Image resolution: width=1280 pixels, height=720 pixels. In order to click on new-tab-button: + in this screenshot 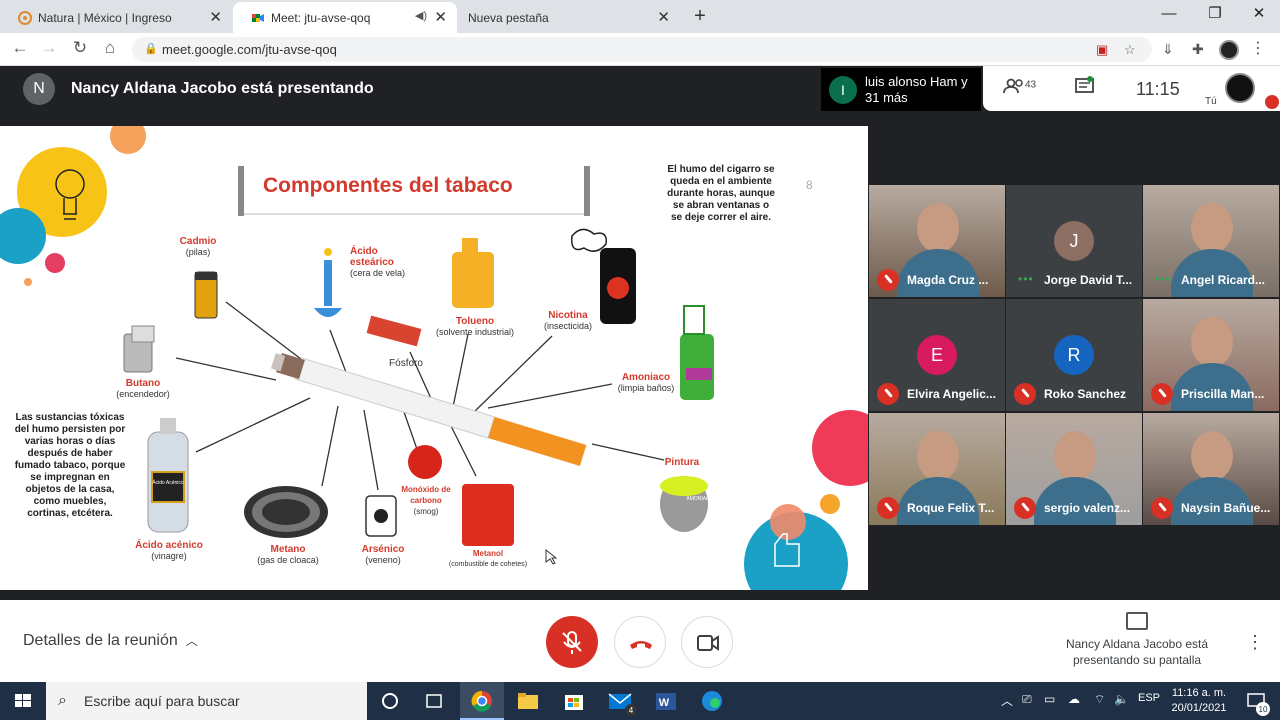, I will do `click(700, 17)`.